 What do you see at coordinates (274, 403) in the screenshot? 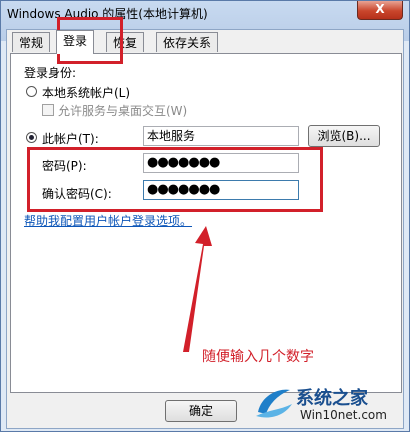
I see `watermark-logo-icon` at bounding box center [274, 403].